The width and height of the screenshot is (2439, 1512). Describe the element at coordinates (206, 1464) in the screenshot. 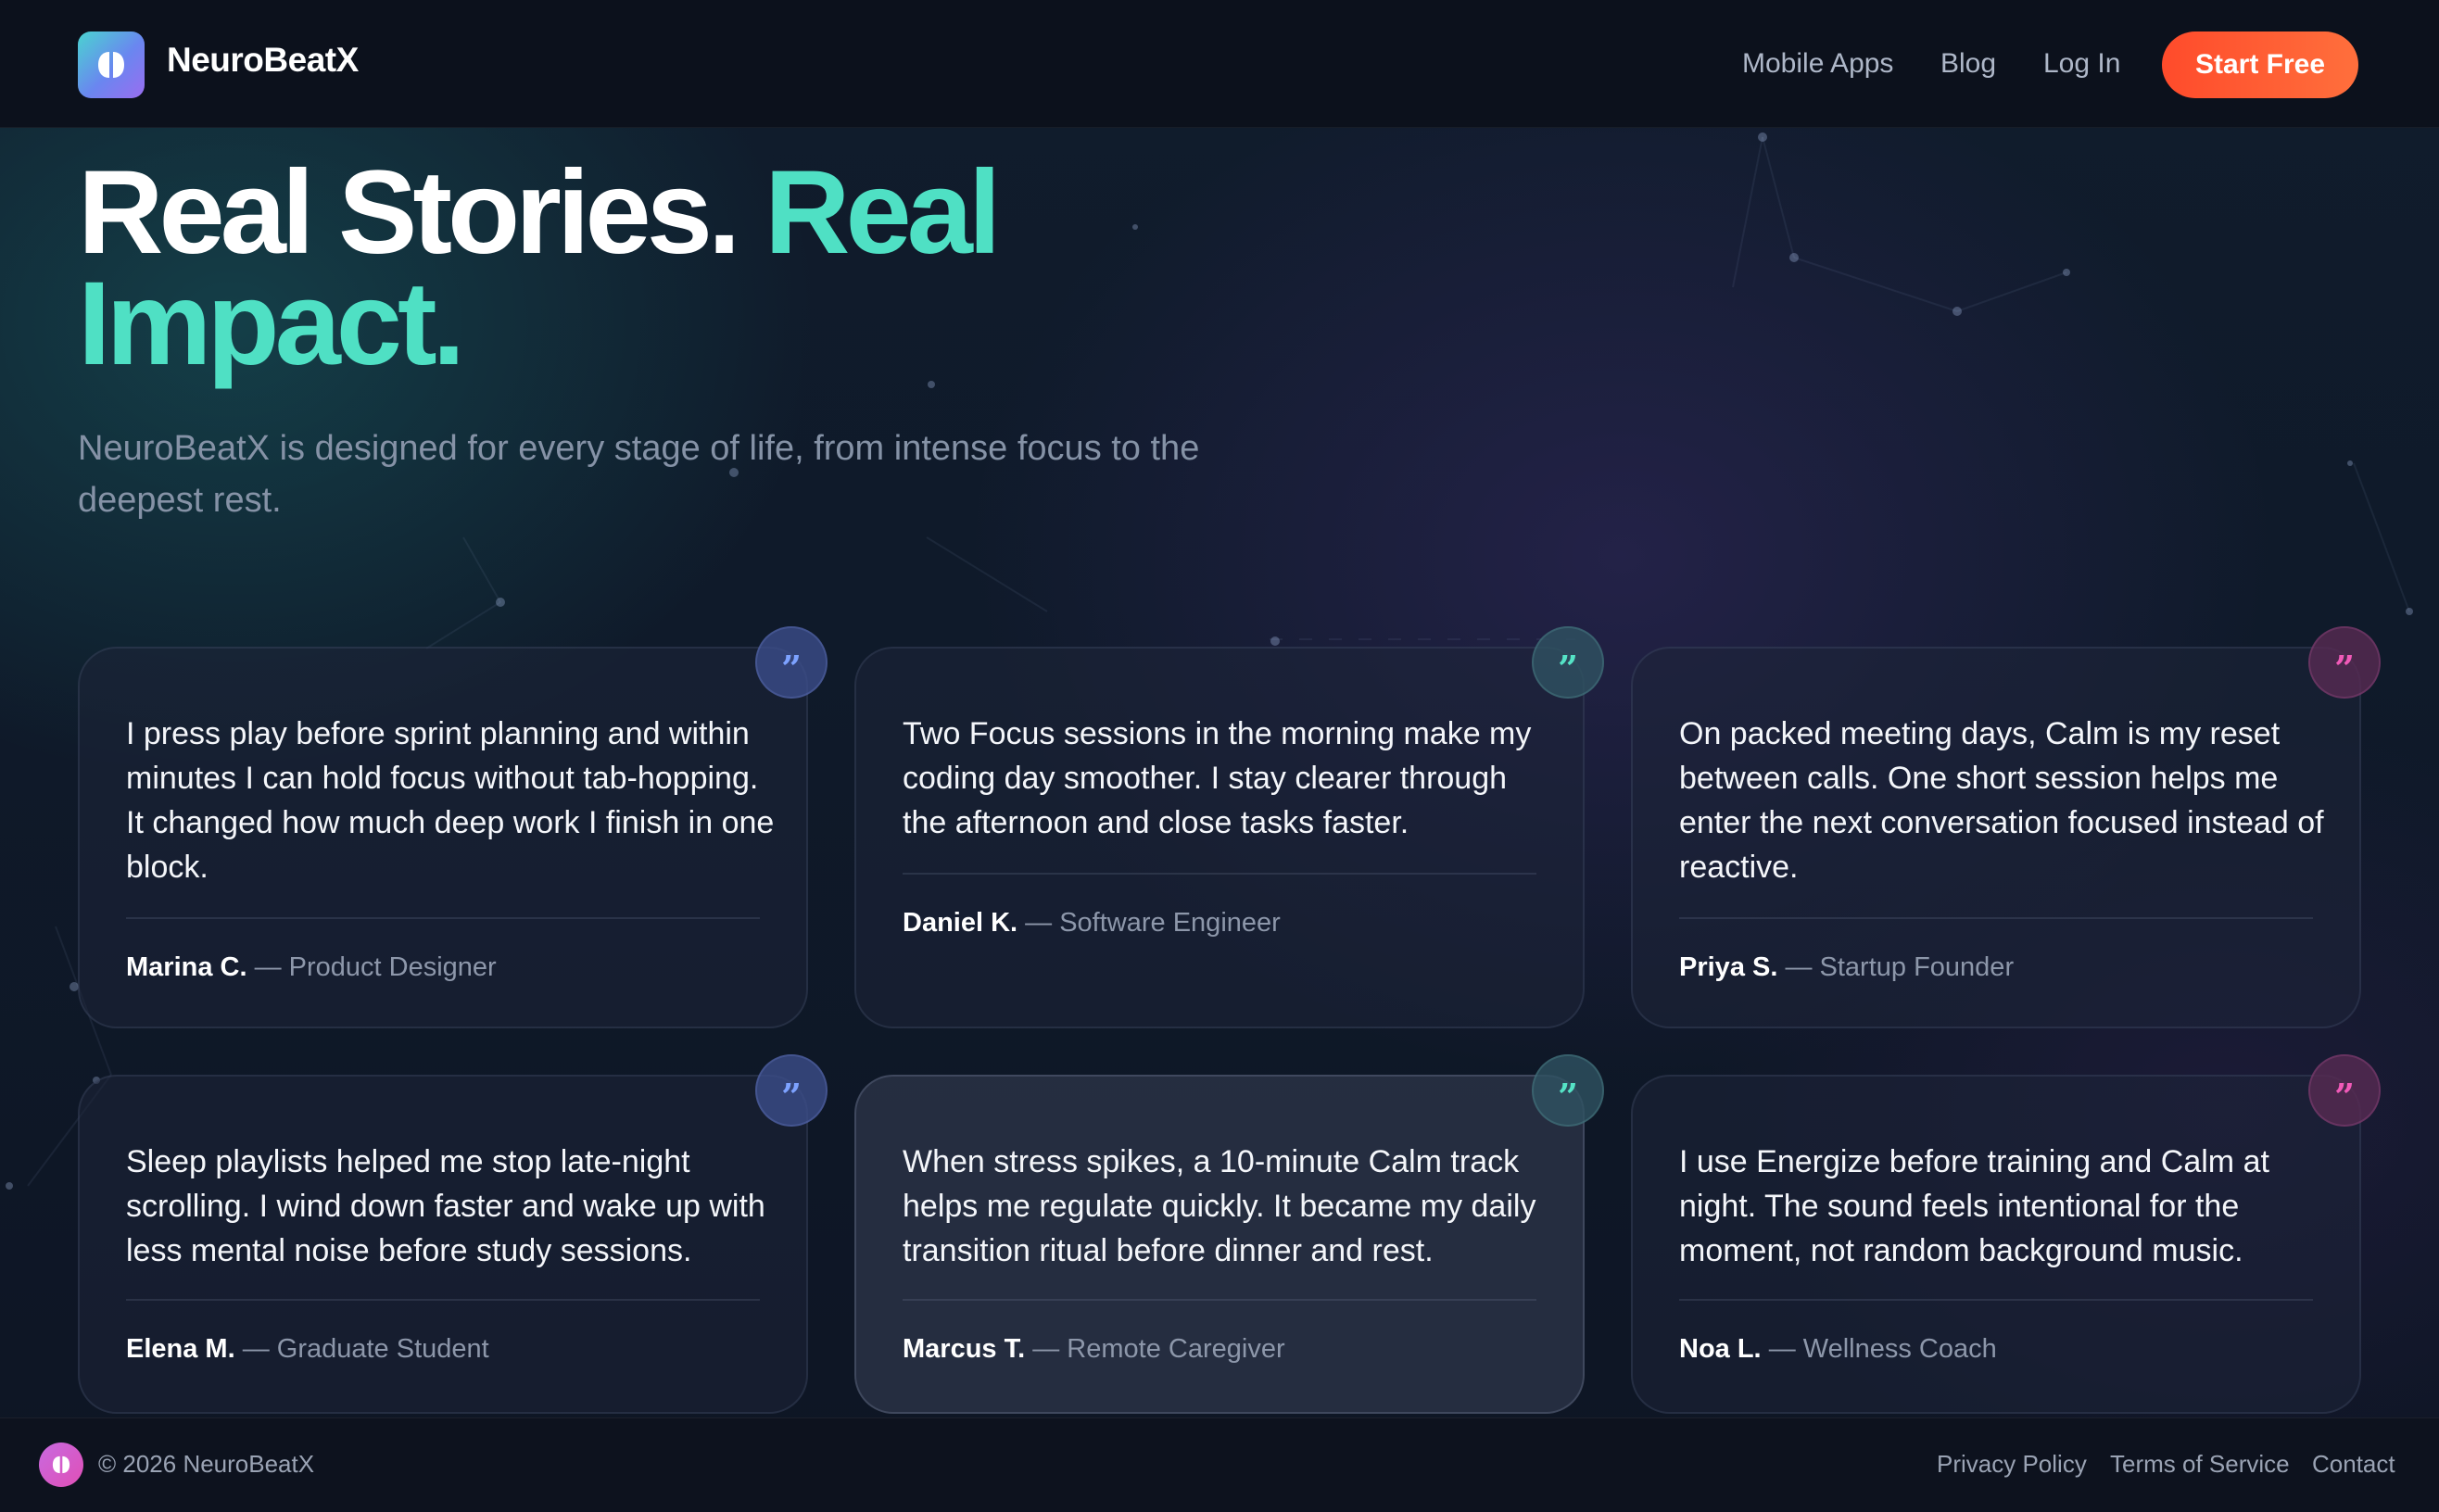

I see `copyright-text: © 2026 NeuroBeatX` at that location.